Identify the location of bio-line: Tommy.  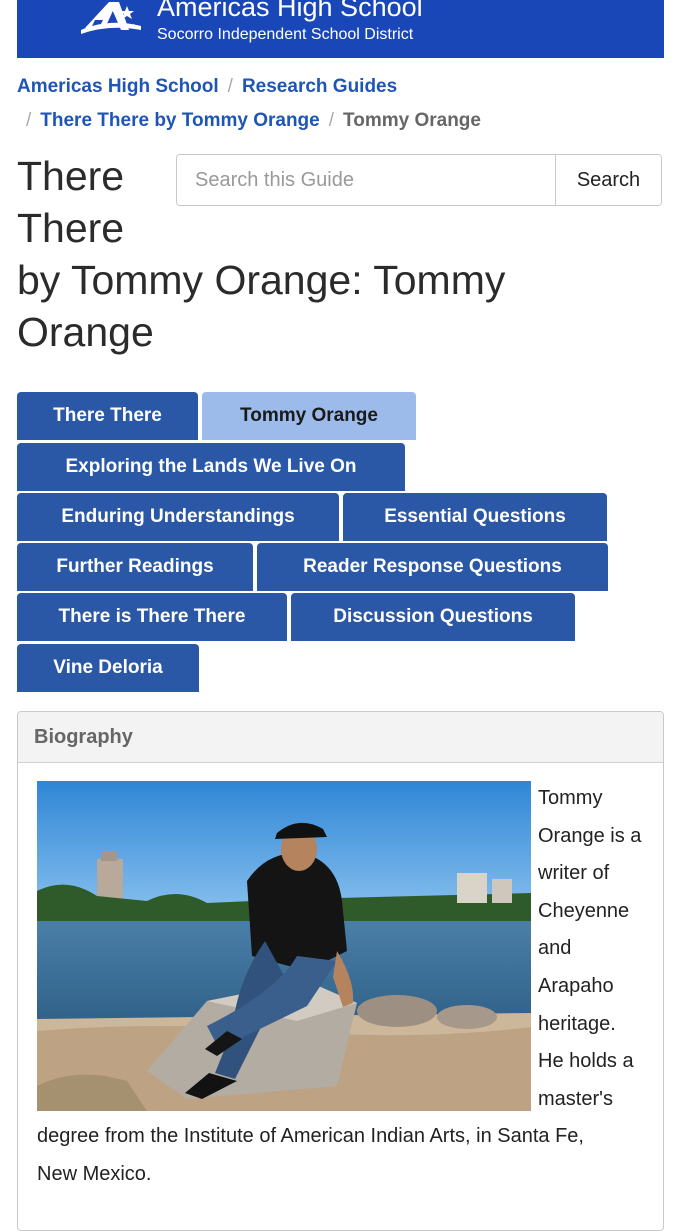
(570, 798).